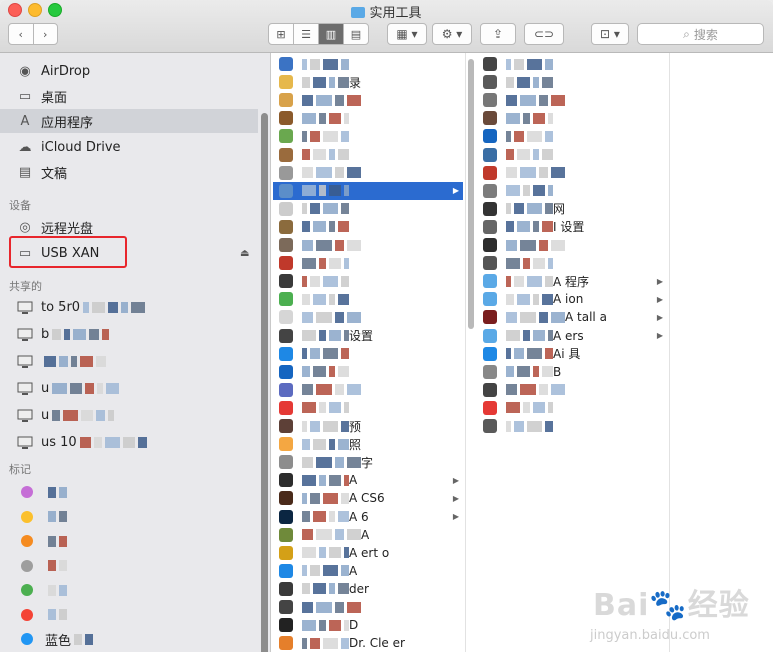  Describe the element at coordinates (490, 299) in the screenshot. I see `folder-icon` at that location.